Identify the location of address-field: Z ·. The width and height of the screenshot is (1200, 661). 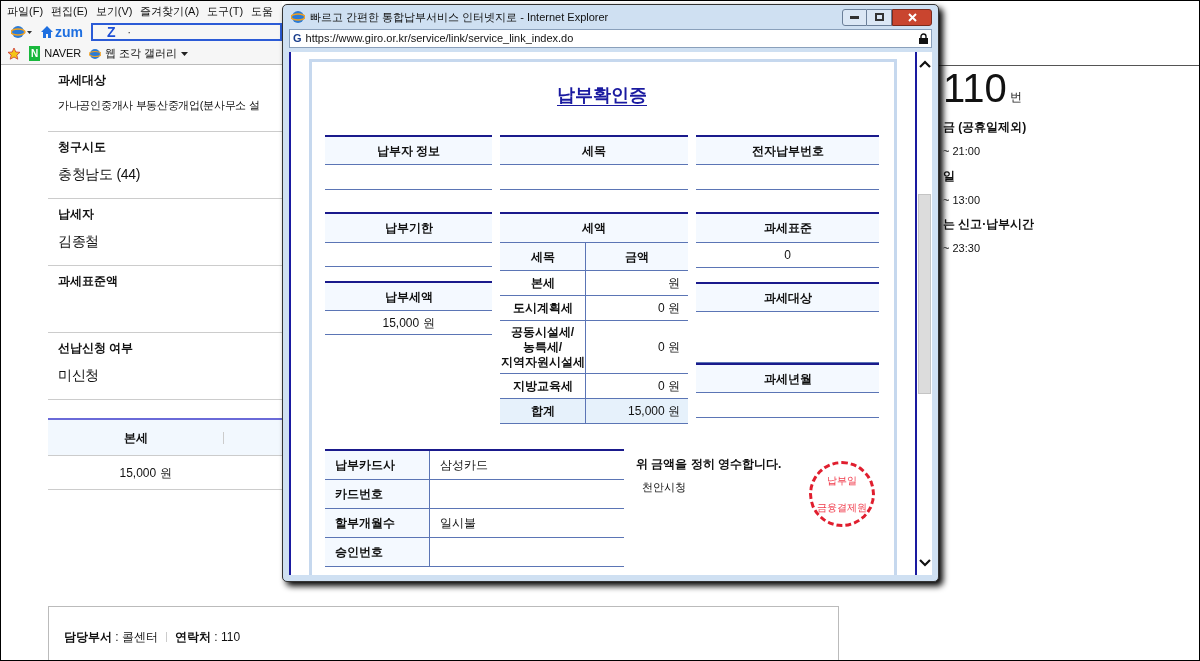
(186, 32).